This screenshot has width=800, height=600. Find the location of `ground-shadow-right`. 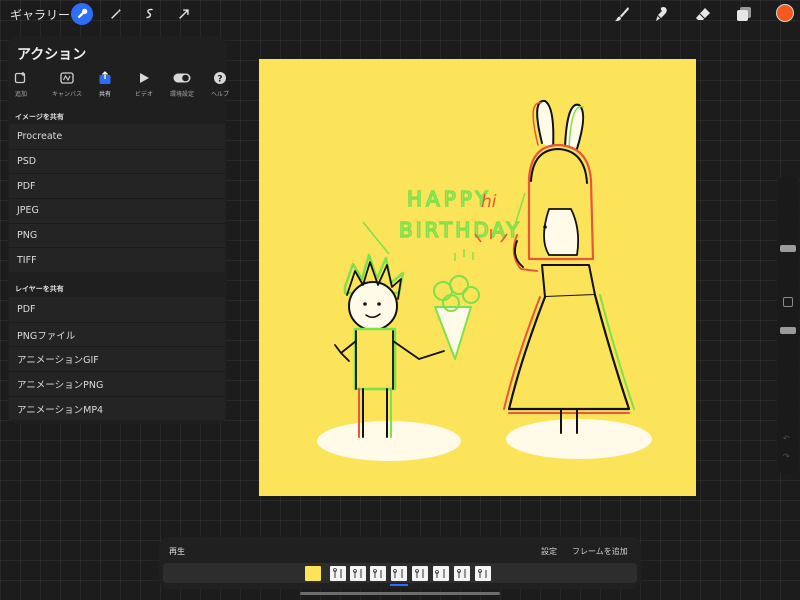

ground-shadow-right is located at coordinates (579, 439).